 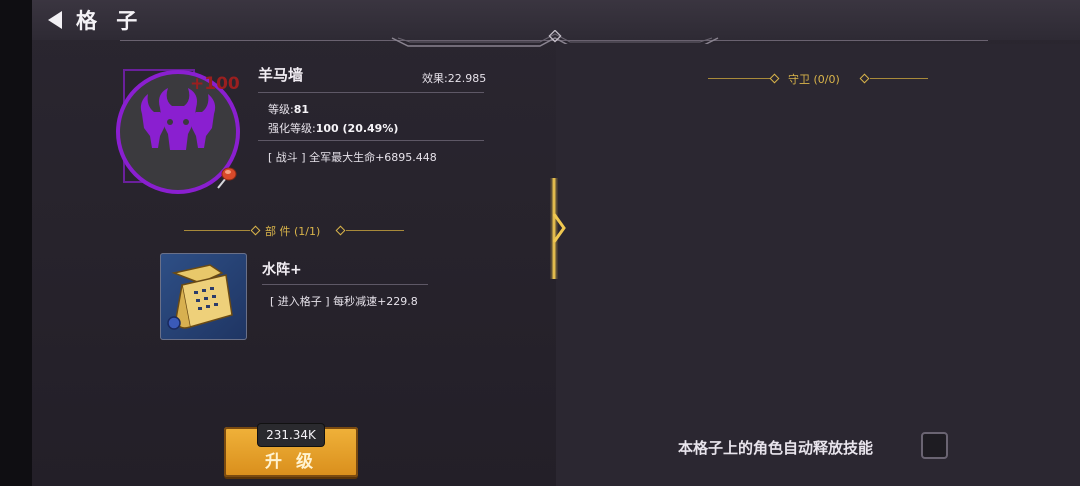 I want to click on parts-line-right, so click(x=375, y=230).